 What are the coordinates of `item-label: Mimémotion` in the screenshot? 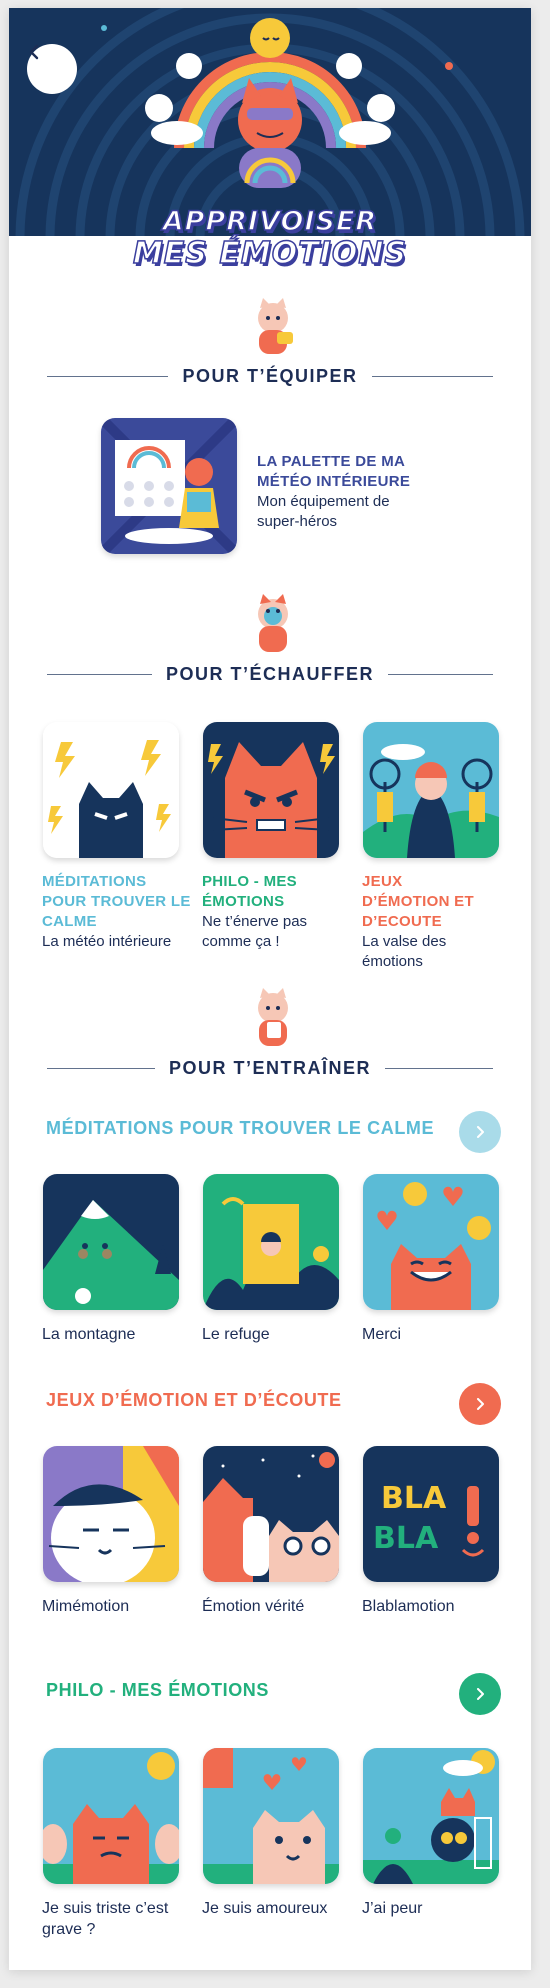 It's located at (86, 1606).